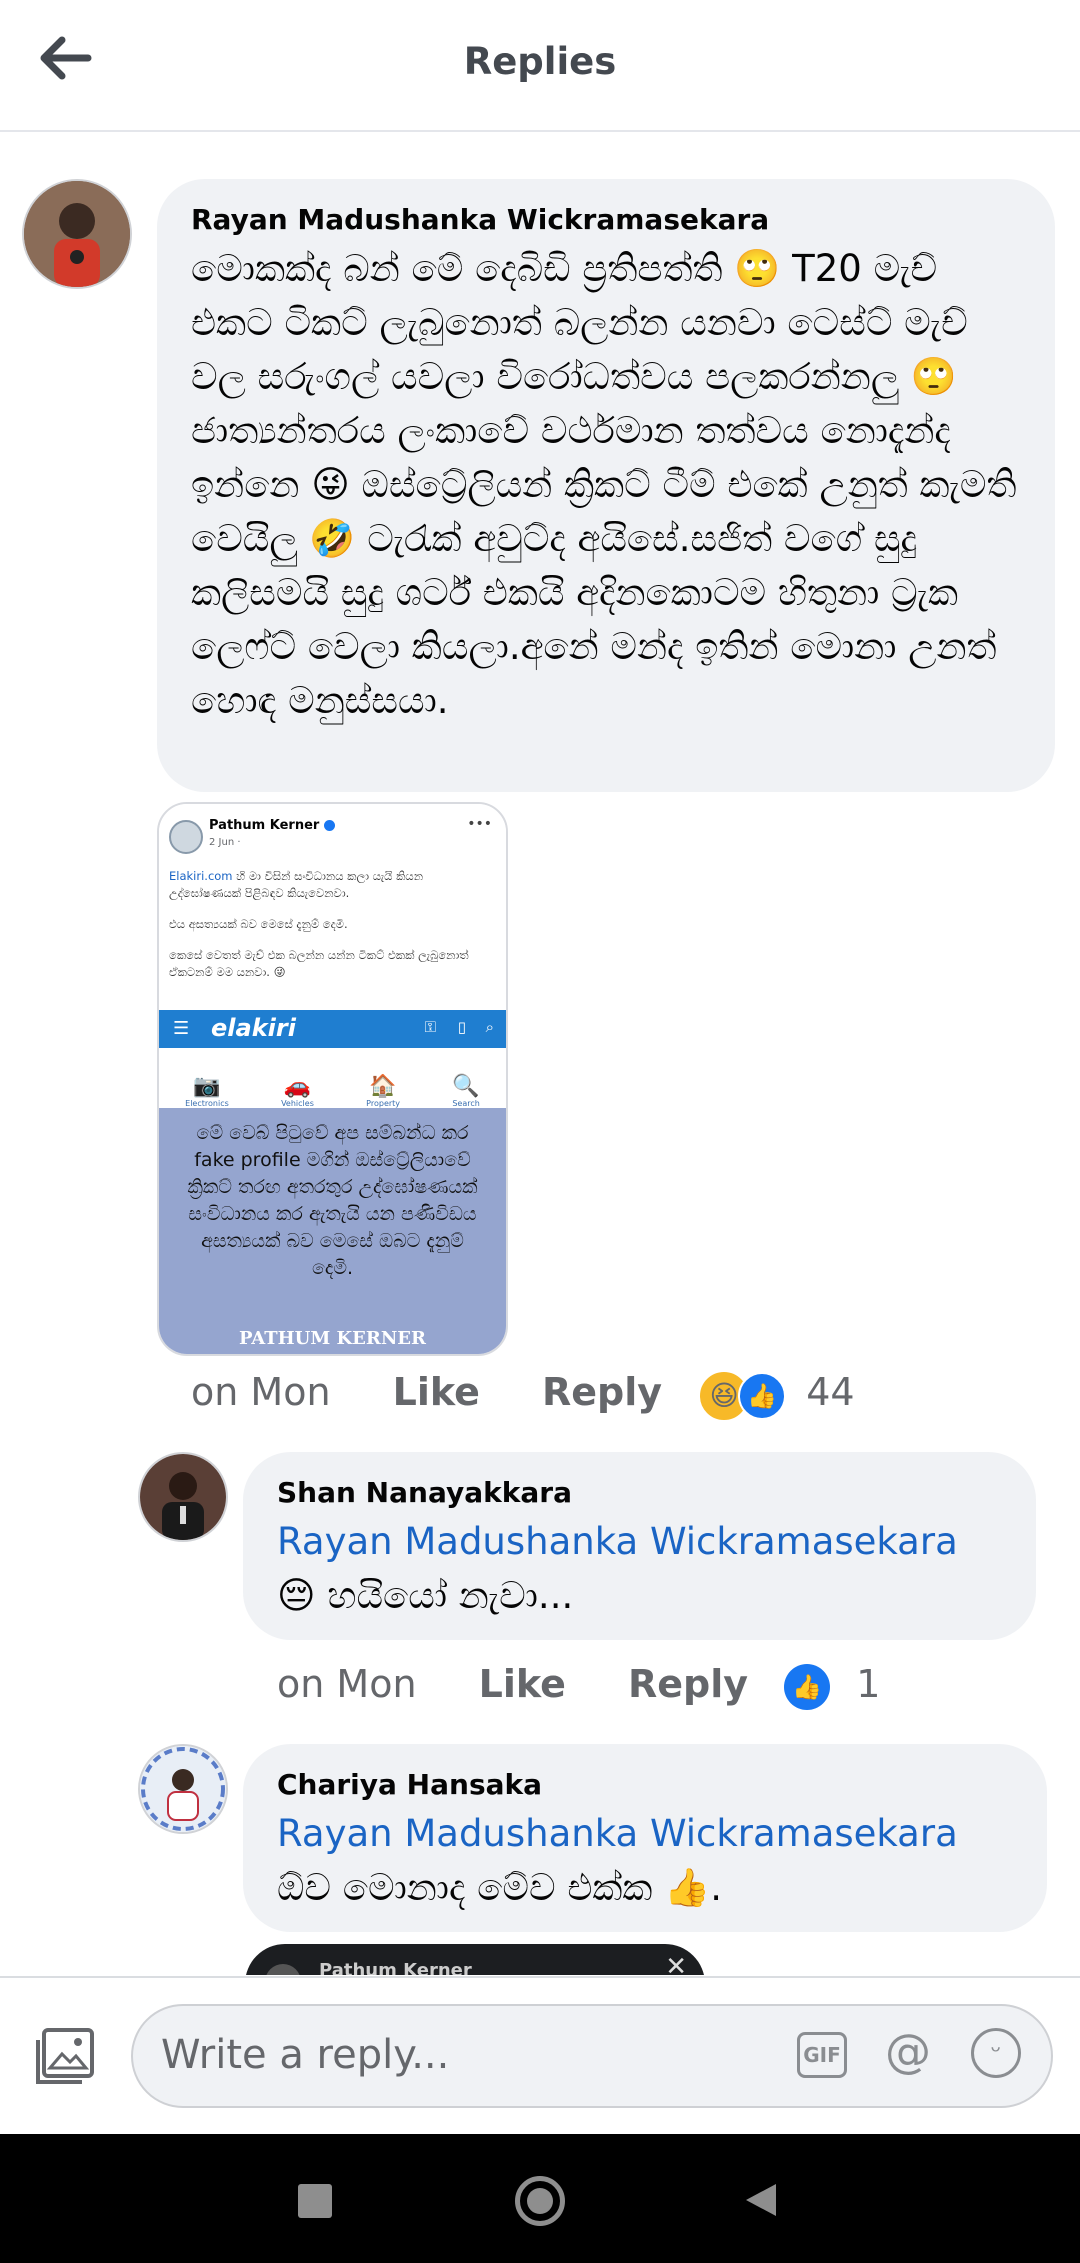  What do you see at coordinates (207, 1086) in the screenshot?
I see `electronics-icon: 📷` at bounding box center [207, 1086].